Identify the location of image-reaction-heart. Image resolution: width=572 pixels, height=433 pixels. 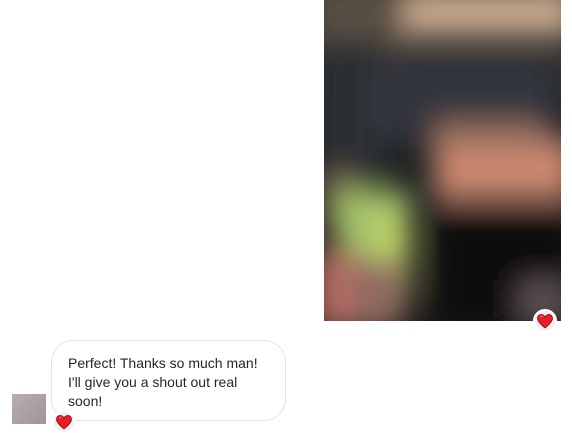
(545, 321).